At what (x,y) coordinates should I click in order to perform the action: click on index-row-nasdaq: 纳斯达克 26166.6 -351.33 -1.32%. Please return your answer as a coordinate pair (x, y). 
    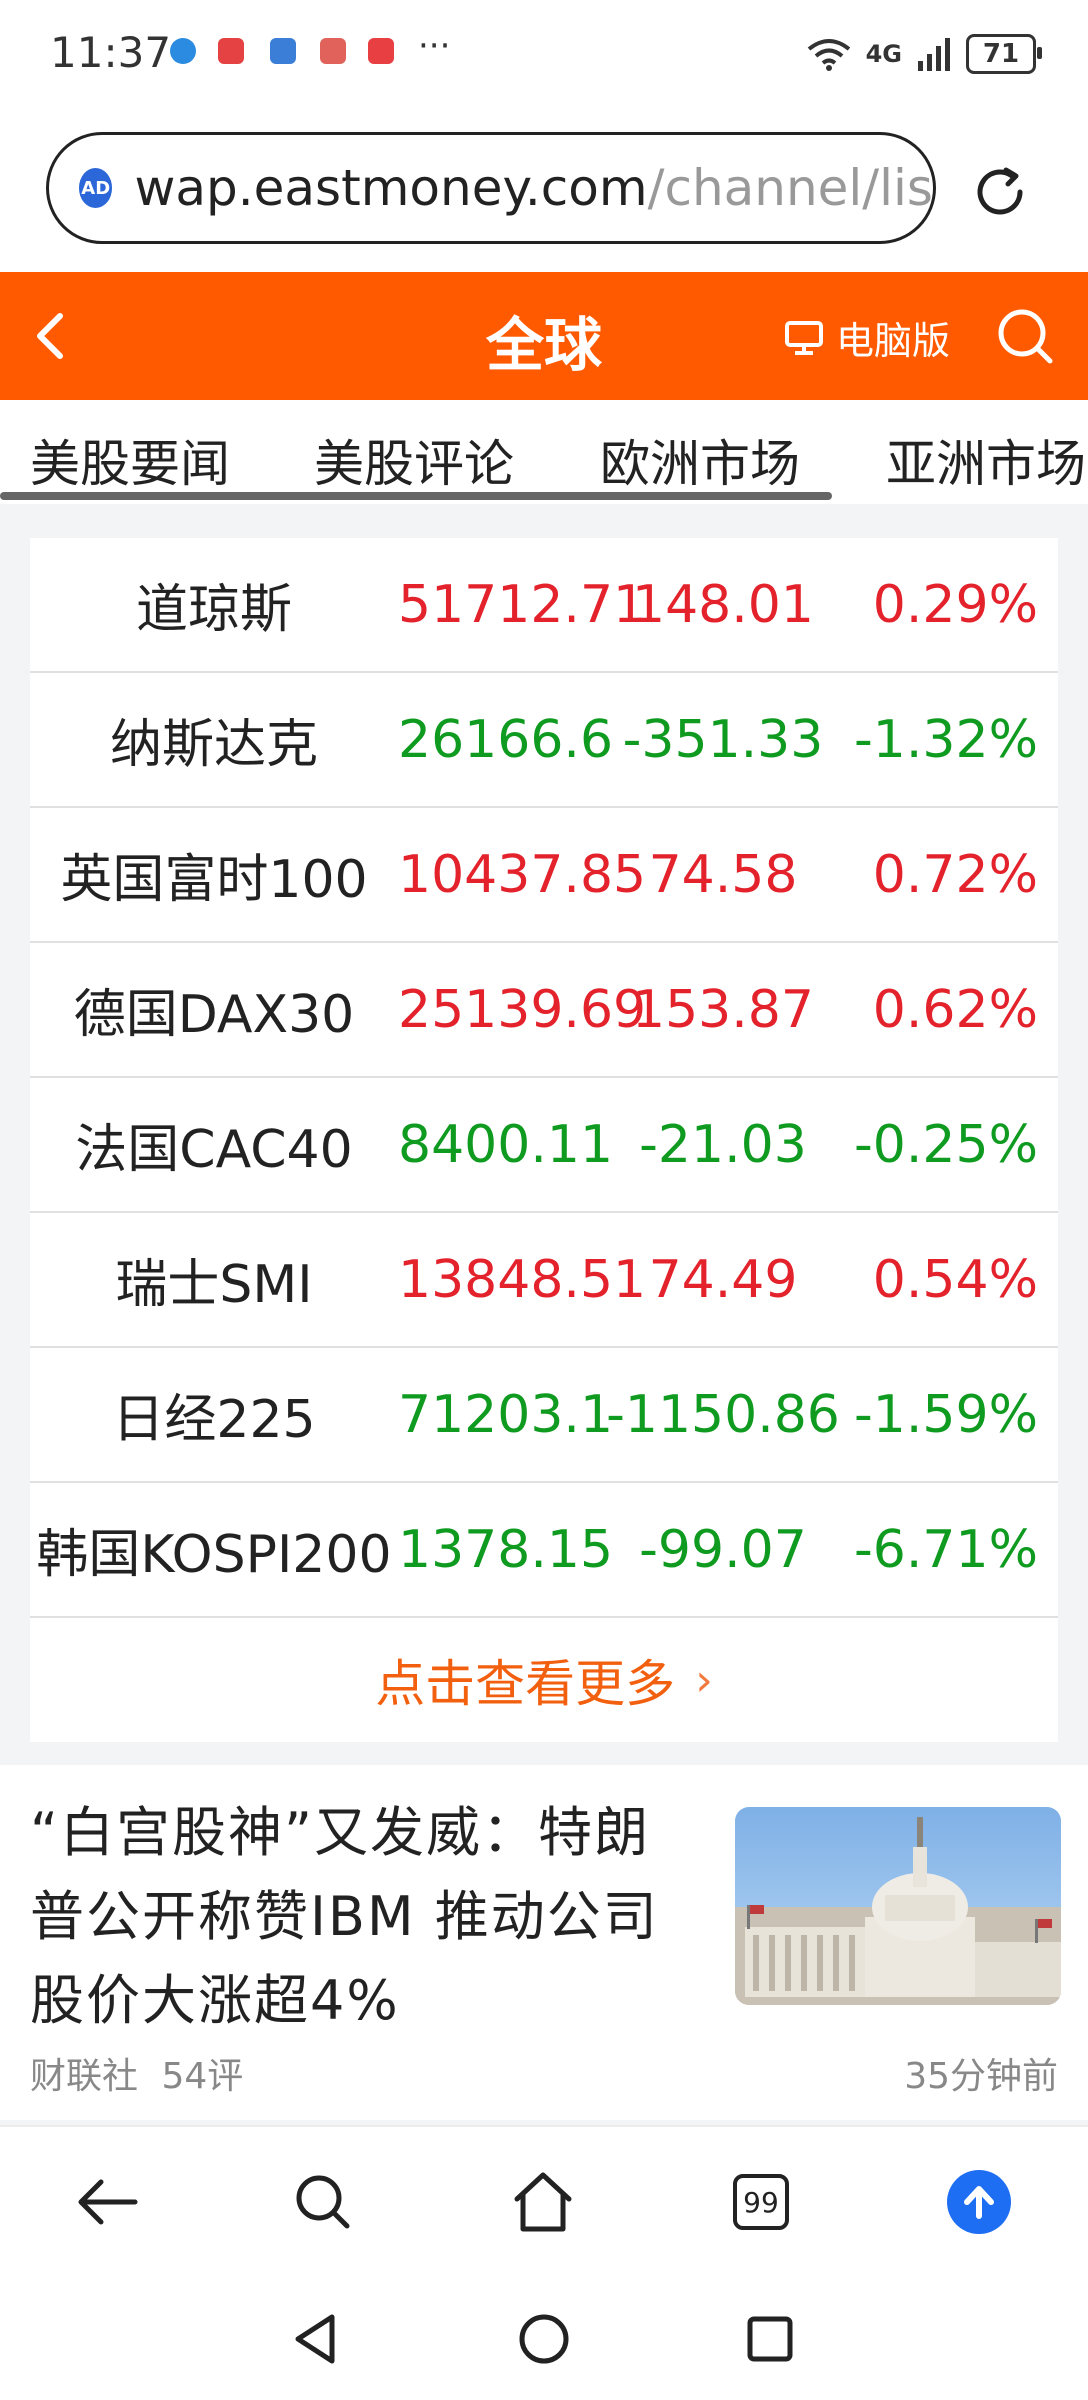
    Looking at the image, I should click on (544, 740).